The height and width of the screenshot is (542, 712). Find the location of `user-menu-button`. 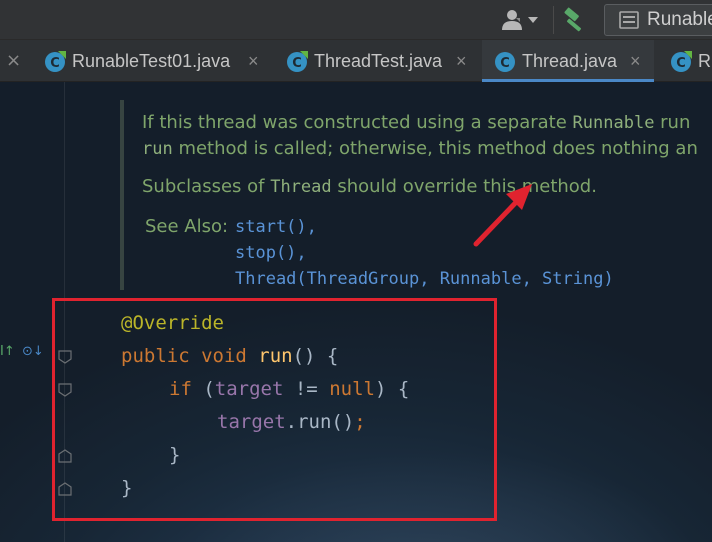

user-menu-button is located at coordinates (521, 20).